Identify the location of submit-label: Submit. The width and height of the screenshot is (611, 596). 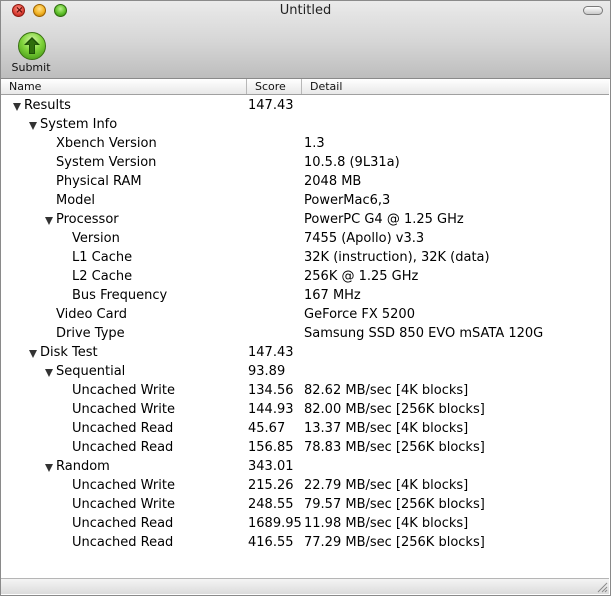
(31, 67).